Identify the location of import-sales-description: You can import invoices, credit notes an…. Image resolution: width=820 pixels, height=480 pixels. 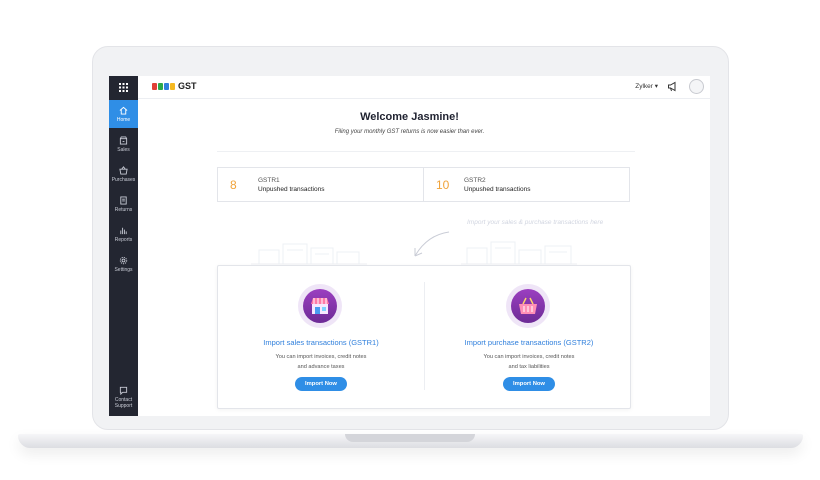
(321, 362).